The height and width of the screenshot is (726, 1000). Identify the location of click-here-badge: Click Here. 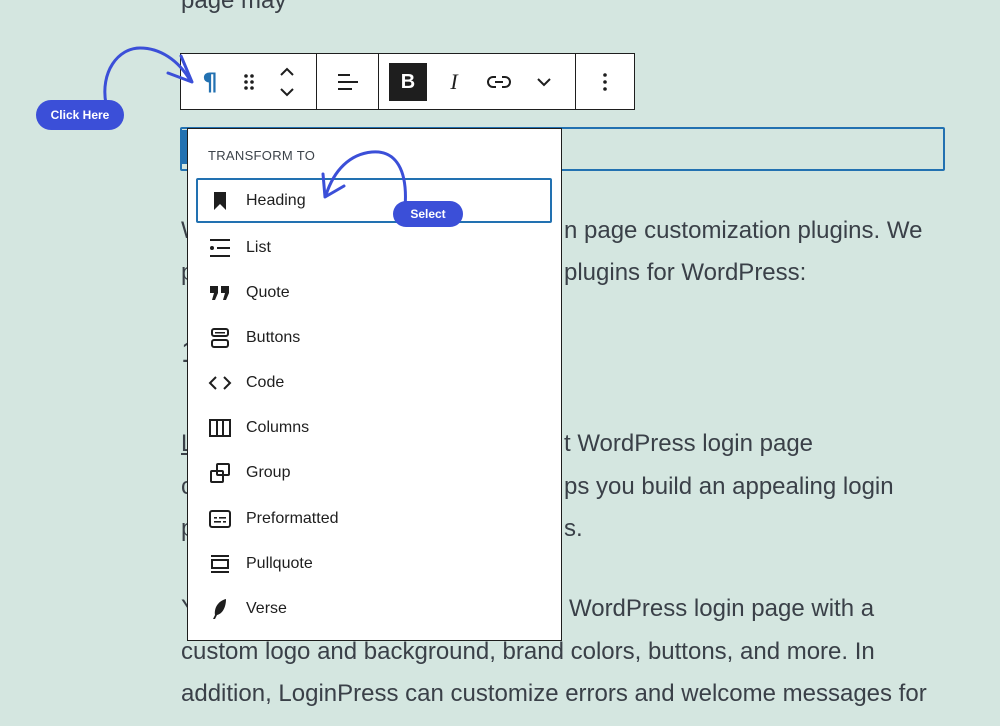
(80, 115).